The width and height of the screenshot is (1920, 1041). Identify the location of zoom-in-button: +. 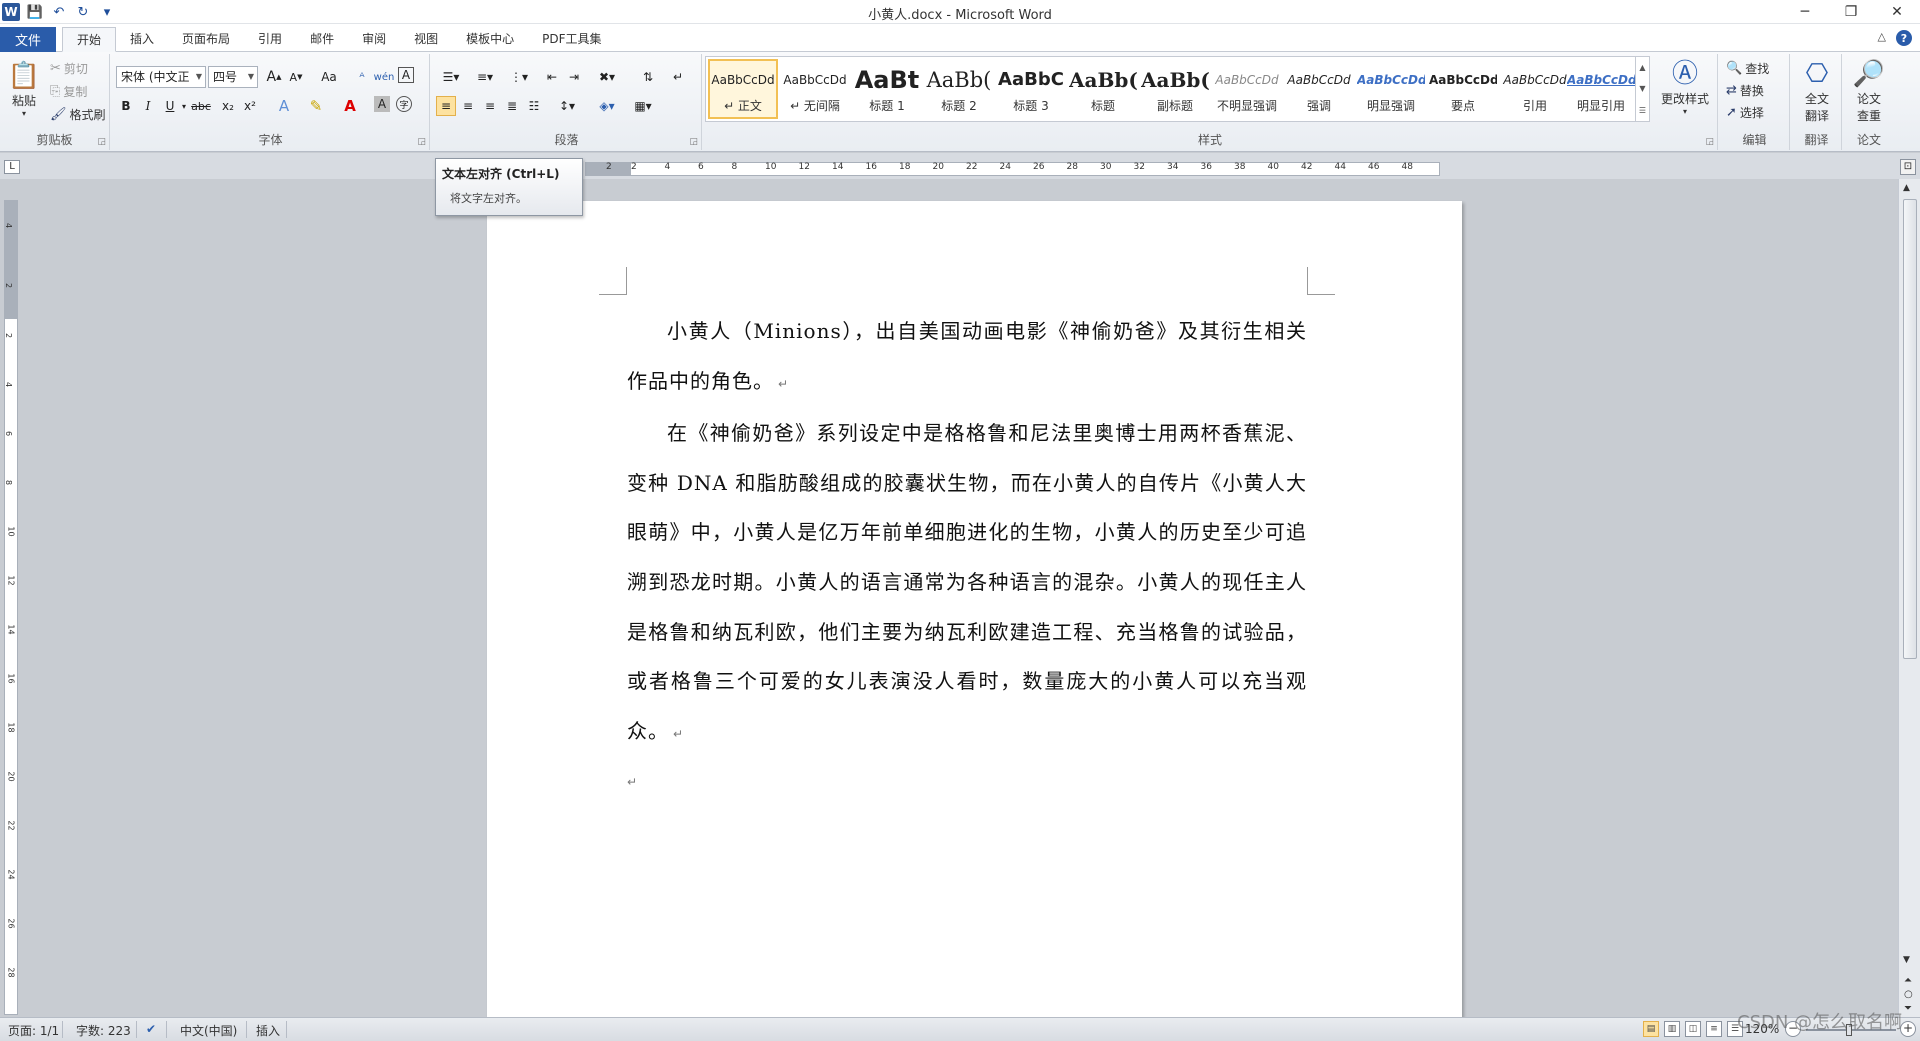
(1908, 1029).